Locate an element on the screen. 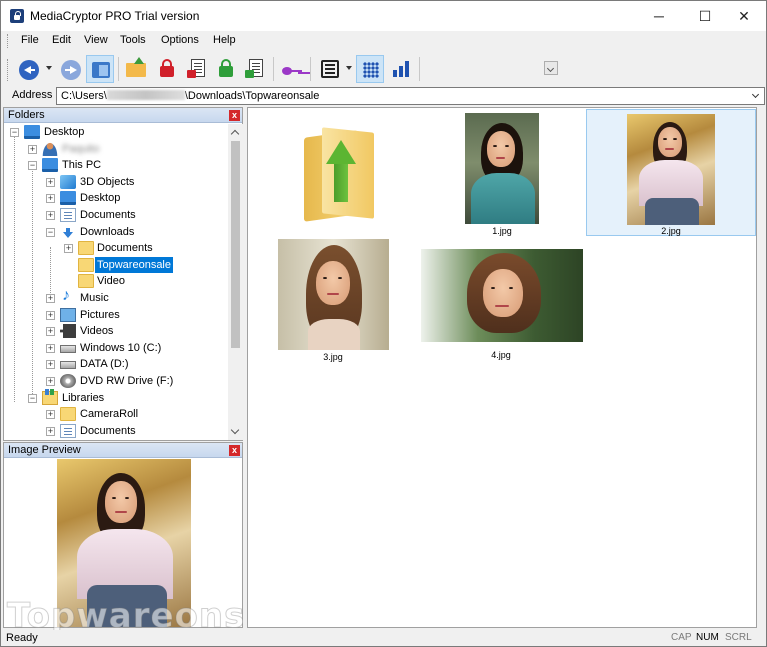 Image resolution: width=767 pixels, height=647 pixels. statistics-button is located at coordinates (401, 69).